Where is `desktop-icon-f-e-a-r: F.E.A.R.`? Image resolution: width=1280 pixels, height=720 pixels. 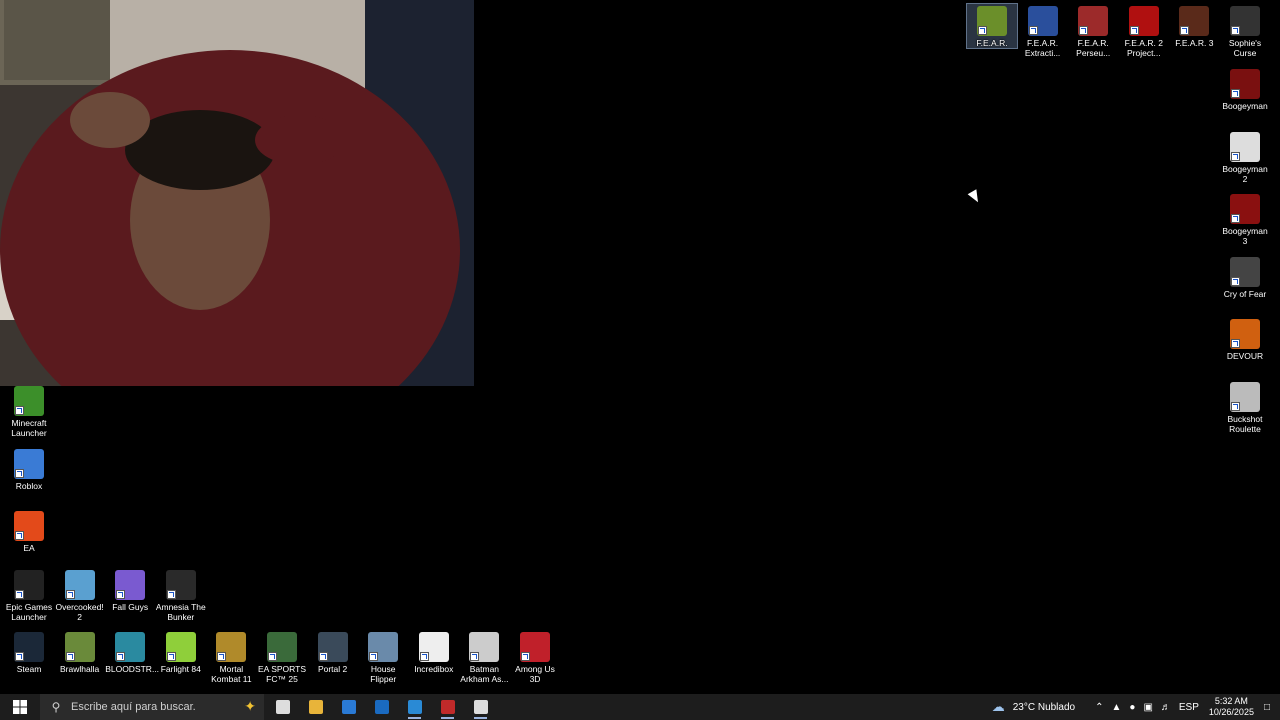 desktop-icon-f-e-a-r: F.E.A.R. is located at coordinates (992, 26).